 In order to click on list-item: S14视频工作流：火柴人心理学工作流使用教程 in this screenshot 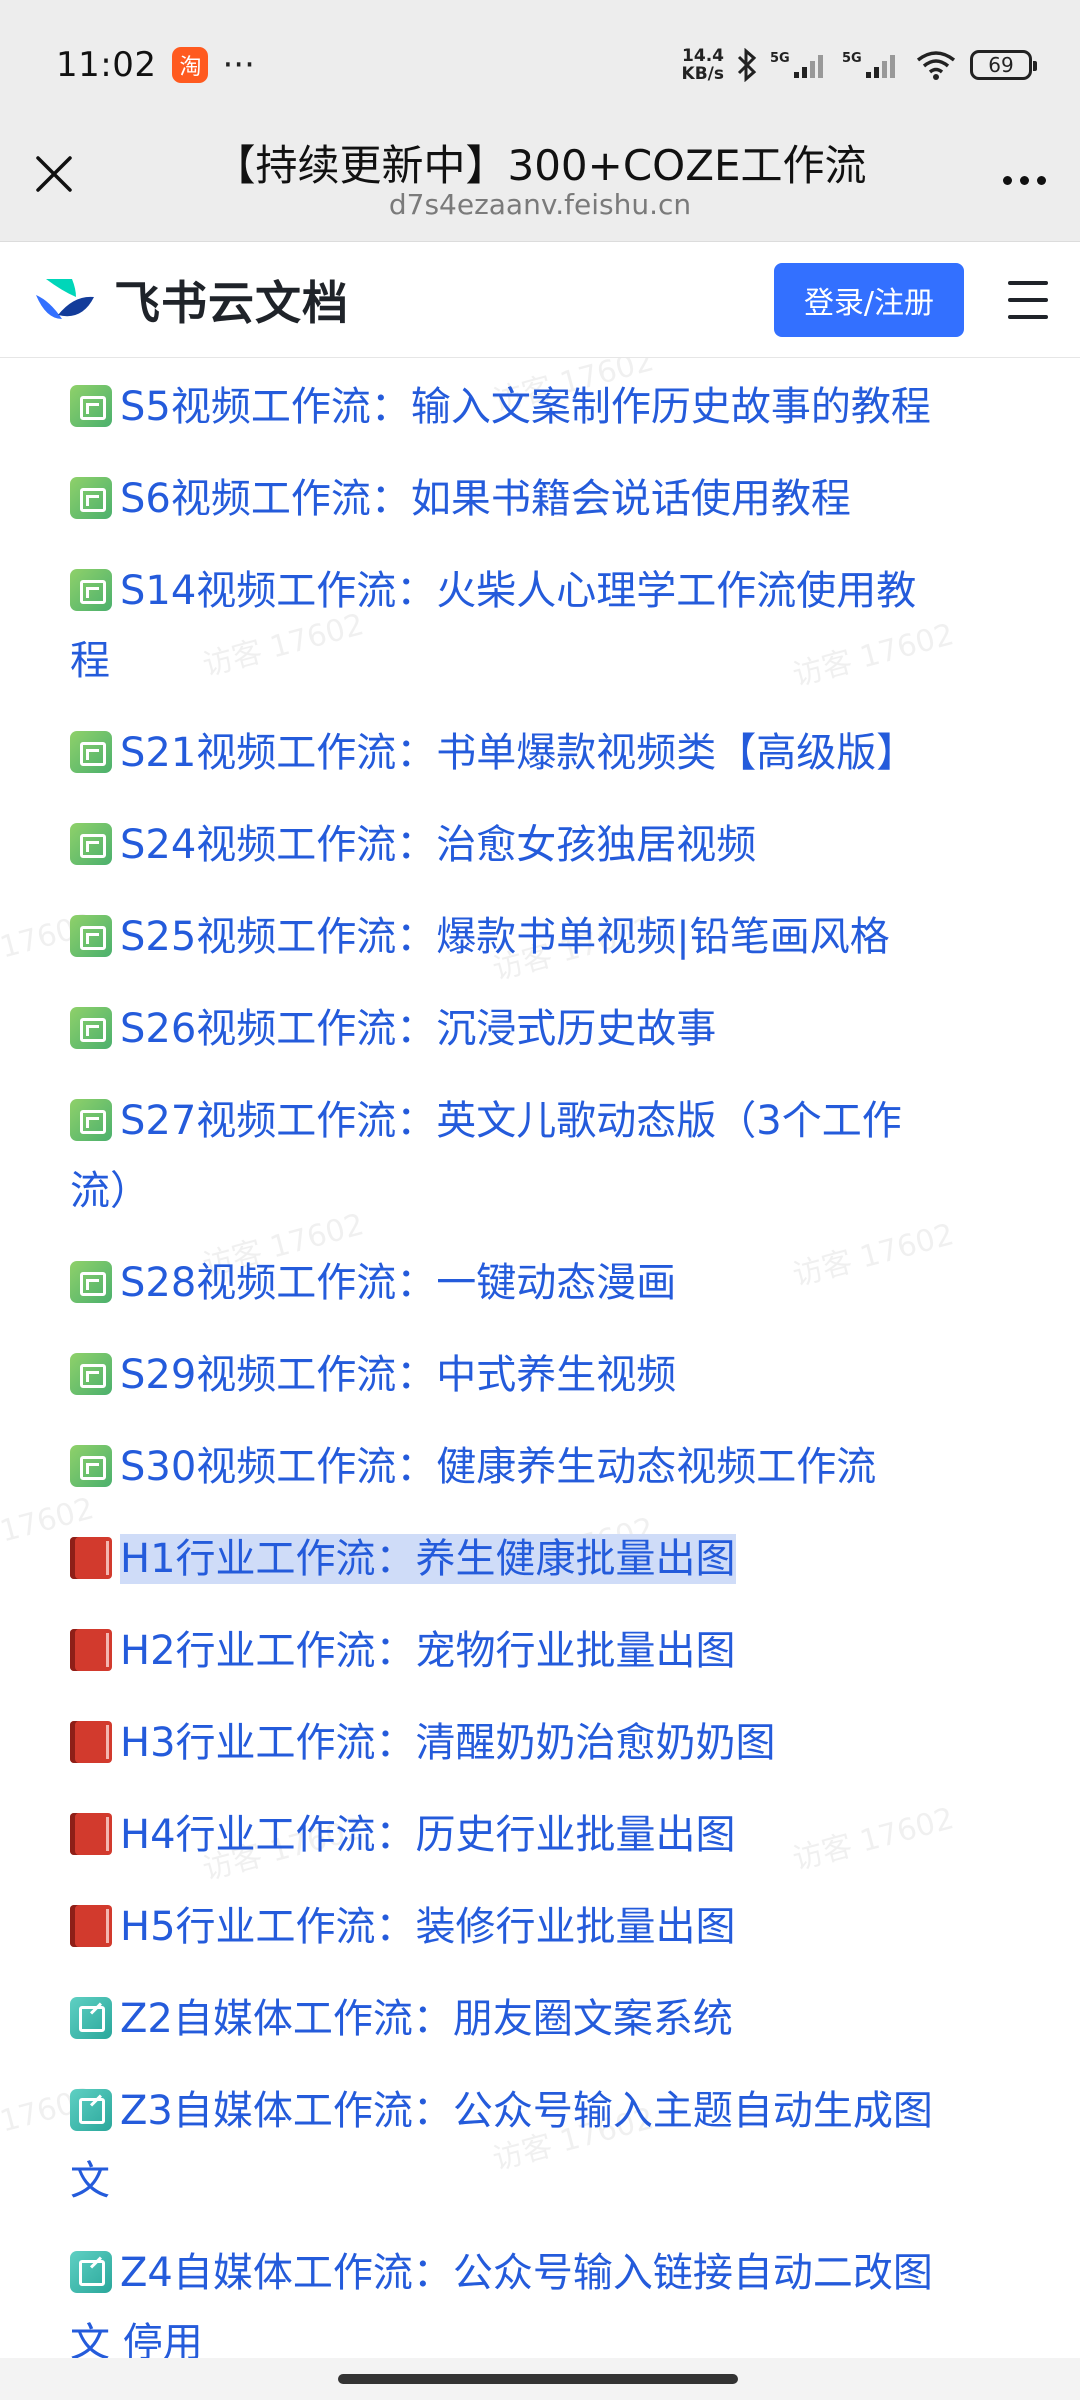, I will do `click(540, 626)`.